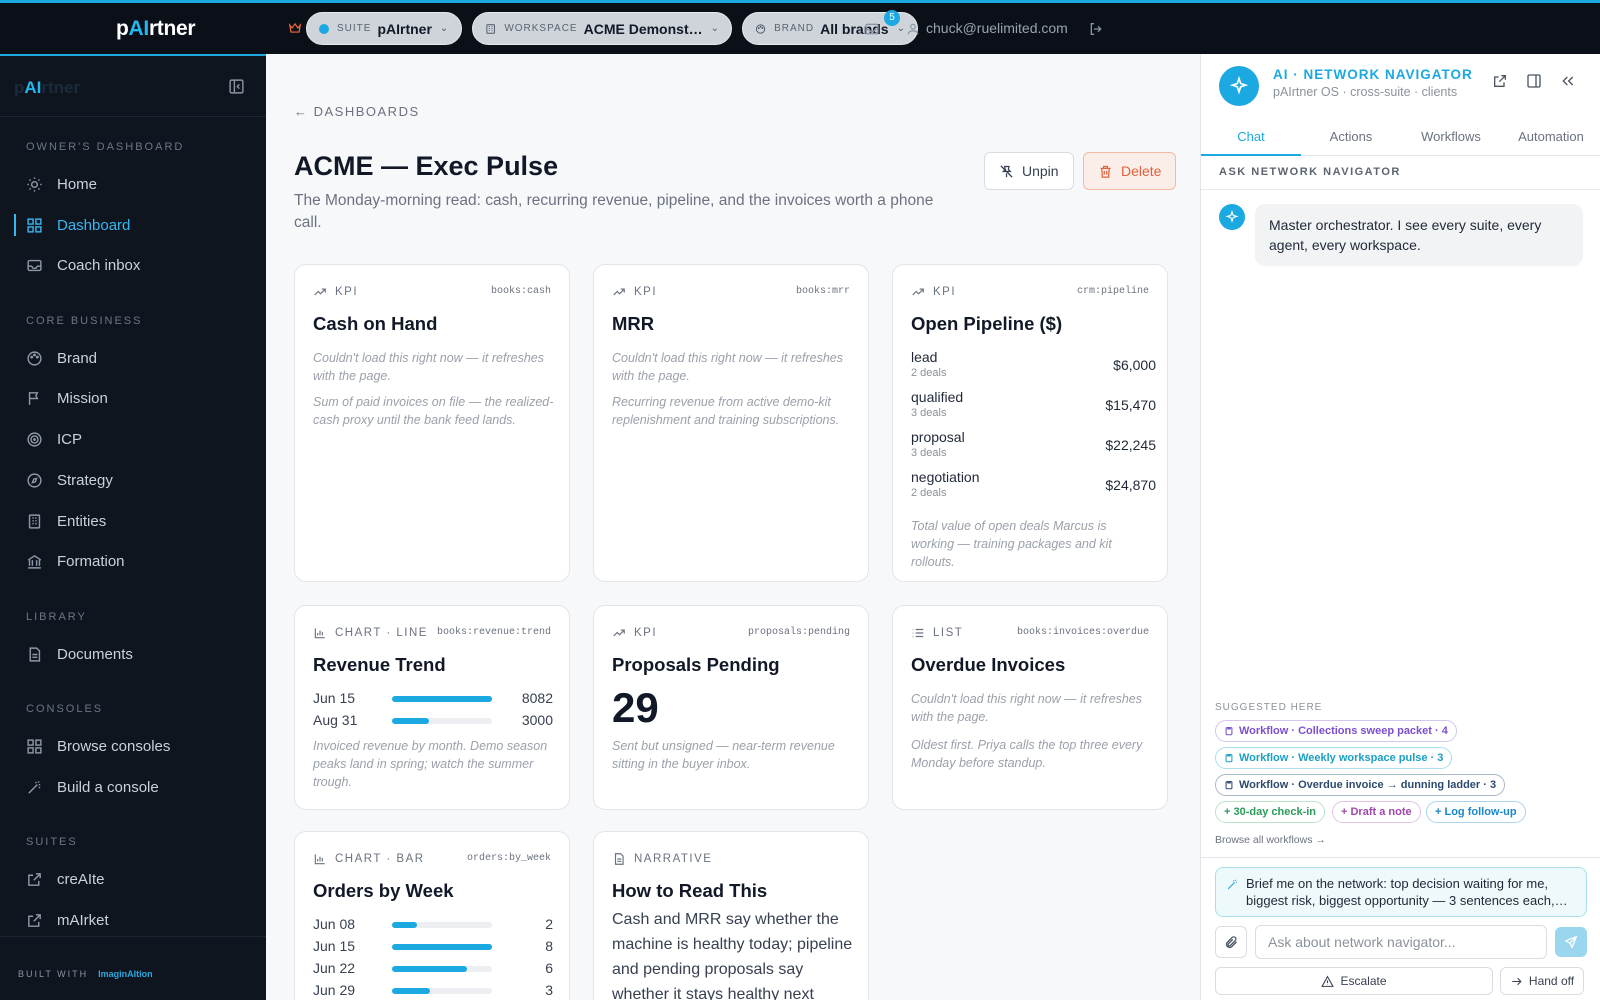 The image size is (1600, 1000). Describe the element at coordinates (134, 920) in the screenshot. I see `sidebar-item-mairket: mAIrket` at that location.